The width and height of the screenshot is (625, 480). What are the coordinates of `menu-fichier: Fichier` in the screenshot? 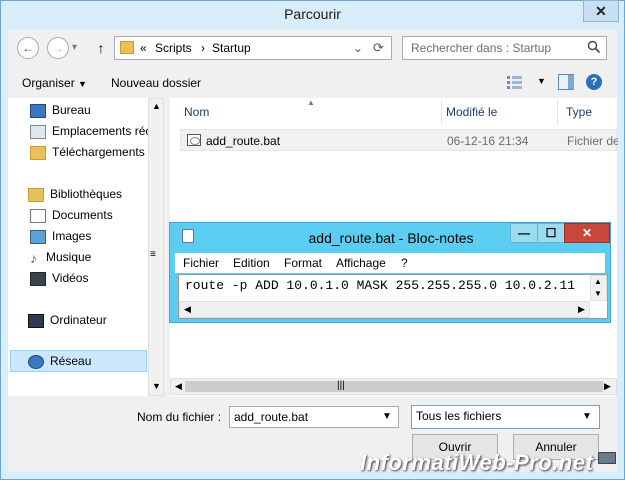 It's located at (201, 263).